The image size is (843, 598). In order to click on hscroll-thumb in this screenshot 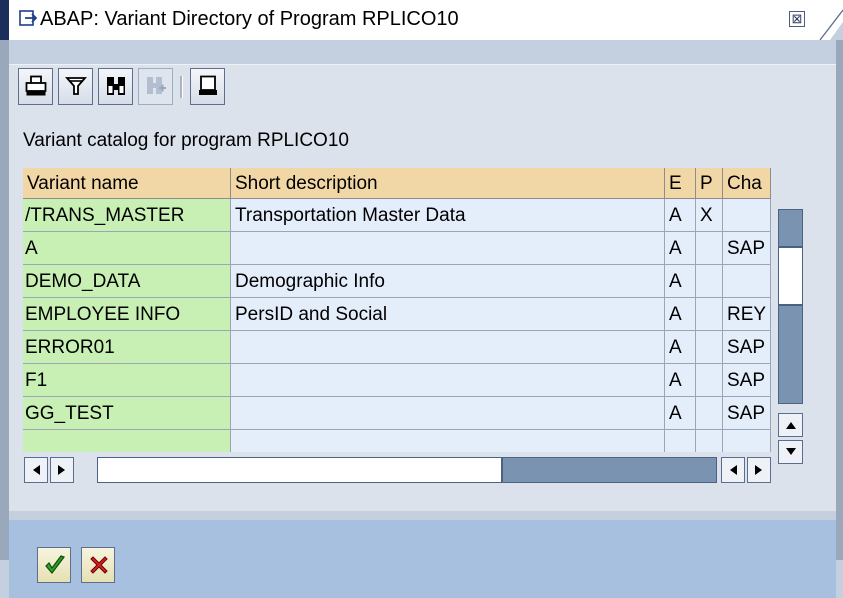, I will do `click(299, 470)`.